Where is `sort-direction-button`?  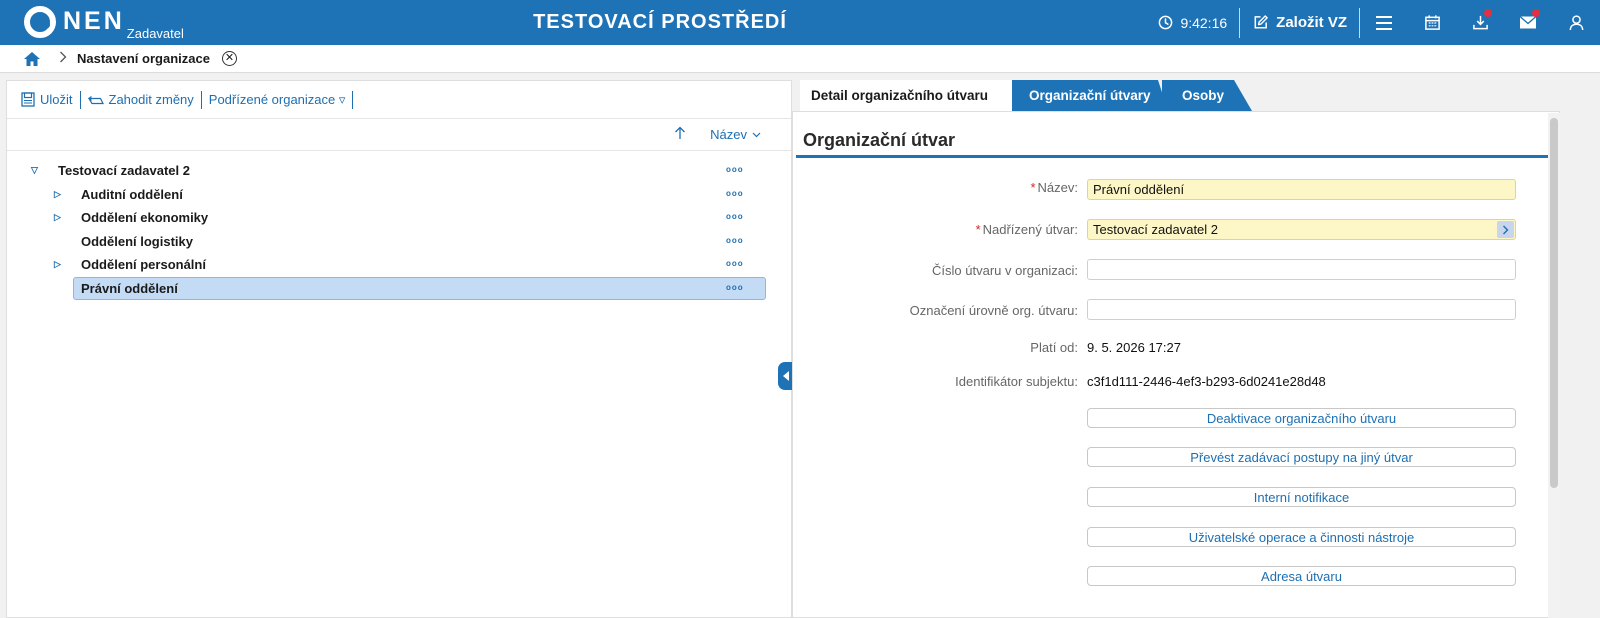 sort-direction-button is located at coordinates (680, 134).